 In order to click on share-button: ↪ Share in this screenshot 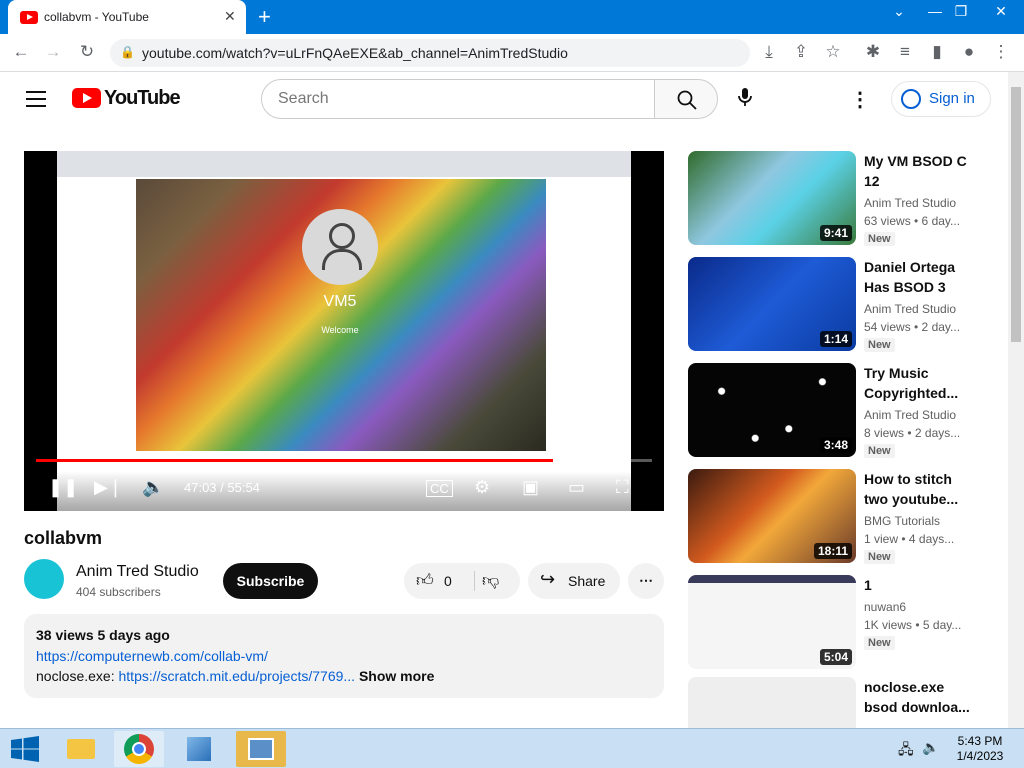, I will do `click(574, 581)`.